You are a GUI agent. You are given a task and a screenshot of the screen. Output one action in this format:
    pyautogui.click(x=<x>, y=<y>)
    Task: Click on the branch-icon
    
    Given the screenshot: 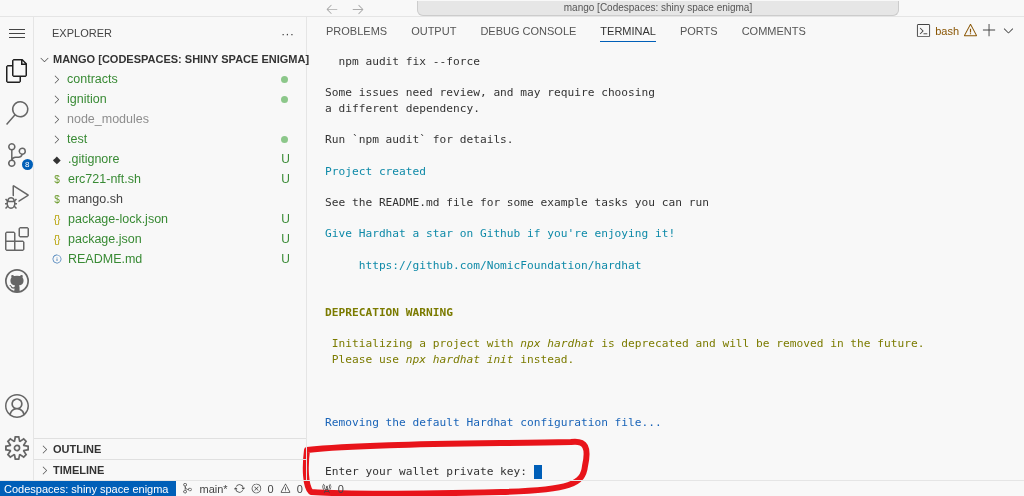 What is the action you would take?
    pyautogui.click(x=188, y=488)
    